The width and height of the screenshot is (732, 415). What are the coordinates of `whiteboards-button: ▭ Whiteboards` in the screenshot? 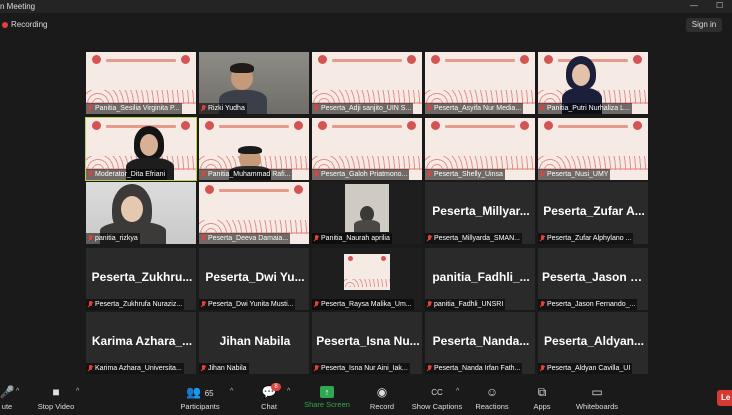 It's located at (597, 398).